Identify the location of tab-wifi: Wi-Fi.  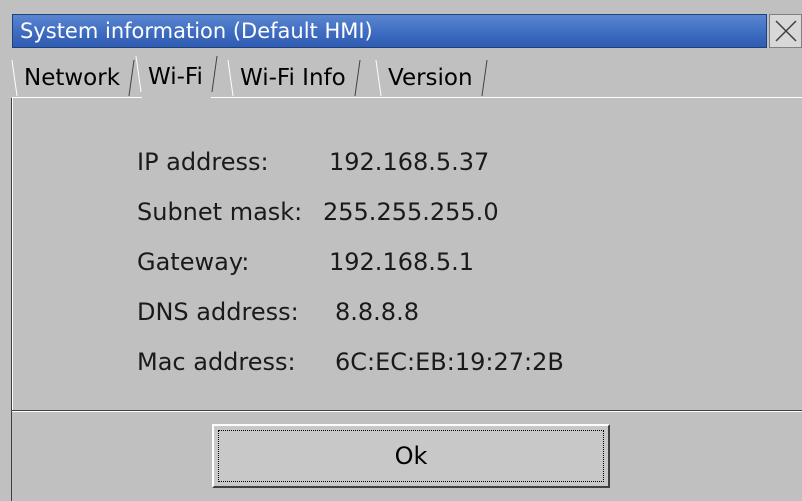
(176, 77).